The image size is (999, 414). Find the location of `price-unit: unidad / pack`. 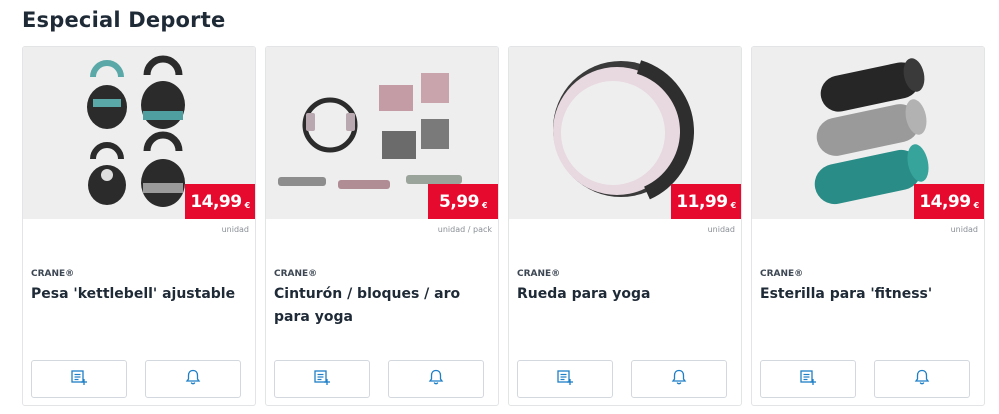

price-unit: unidad / pack is located at coordinates (464, 229).